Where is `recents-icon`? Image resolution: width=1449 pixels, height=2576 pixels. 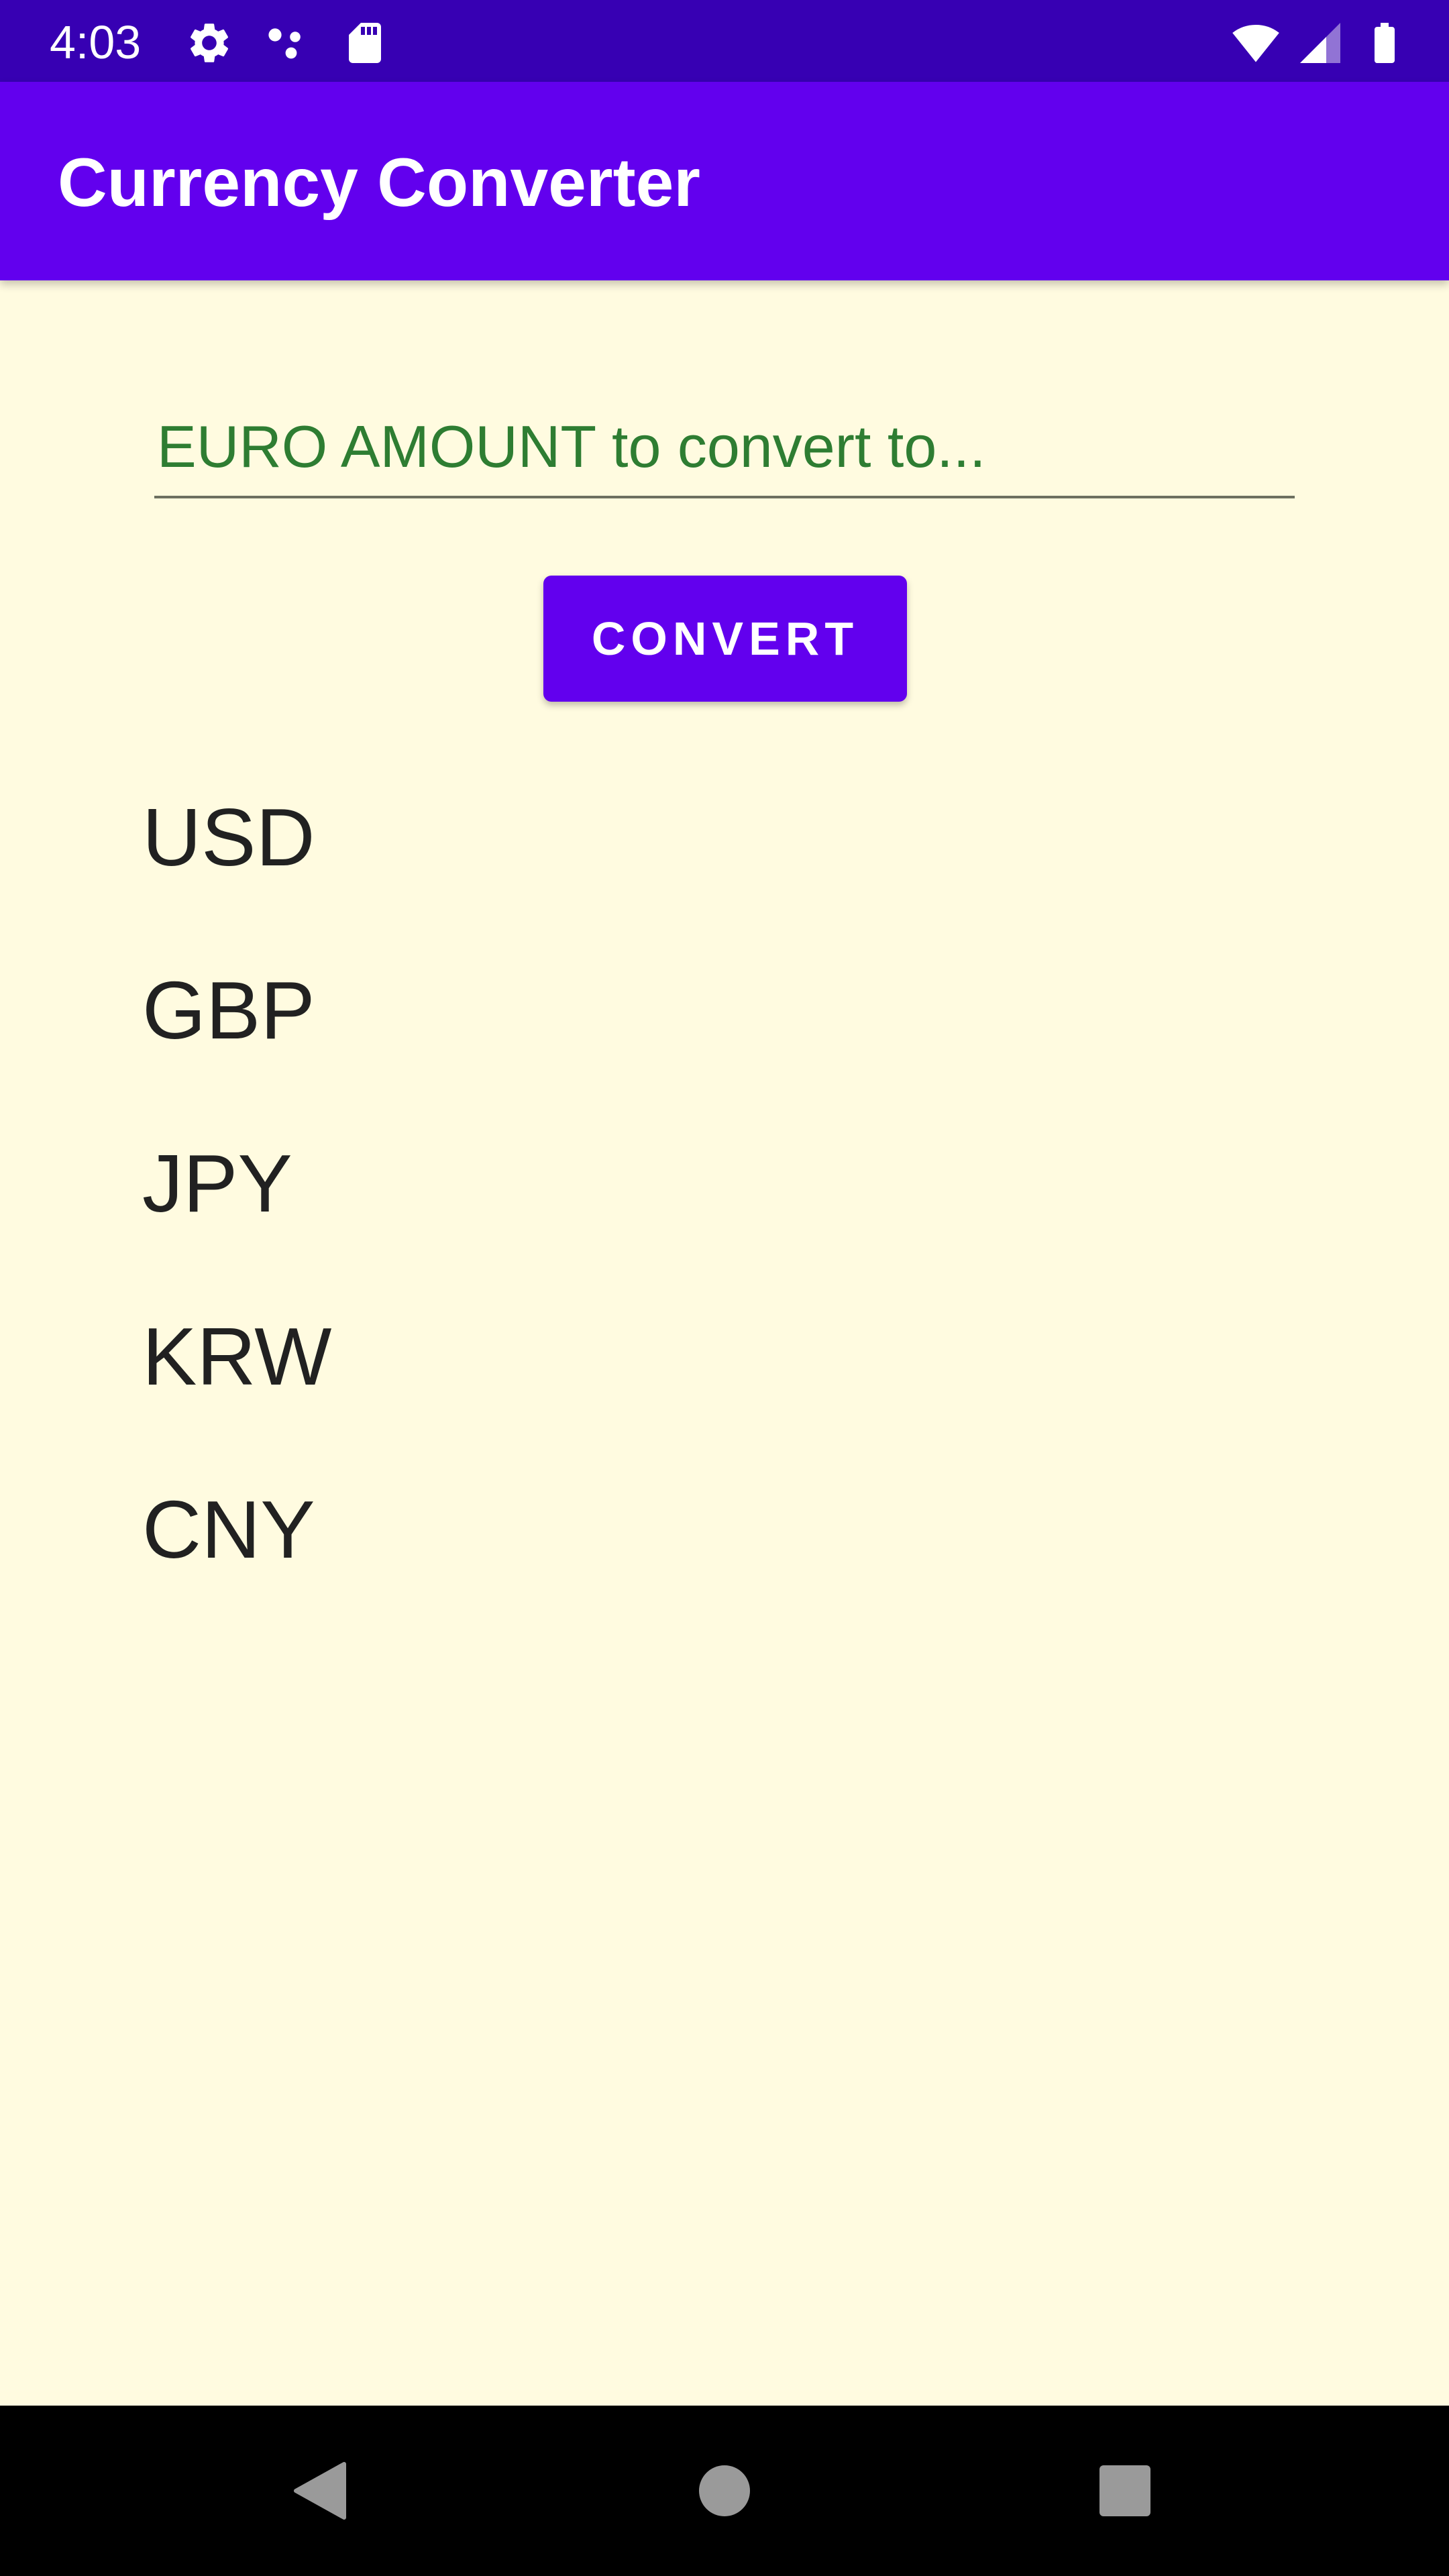 recents-icon is located at coordinates (1124, 2490).